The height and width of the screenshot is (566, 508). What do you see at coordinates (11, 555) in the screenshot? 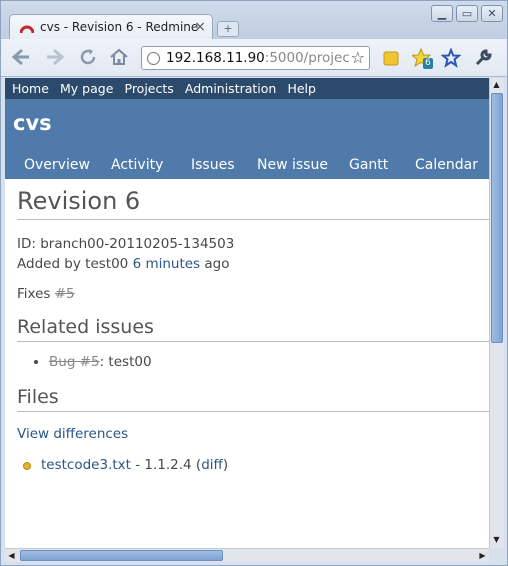
I see `scroll-left-icon: ◀` at bounding box center [11, 555].